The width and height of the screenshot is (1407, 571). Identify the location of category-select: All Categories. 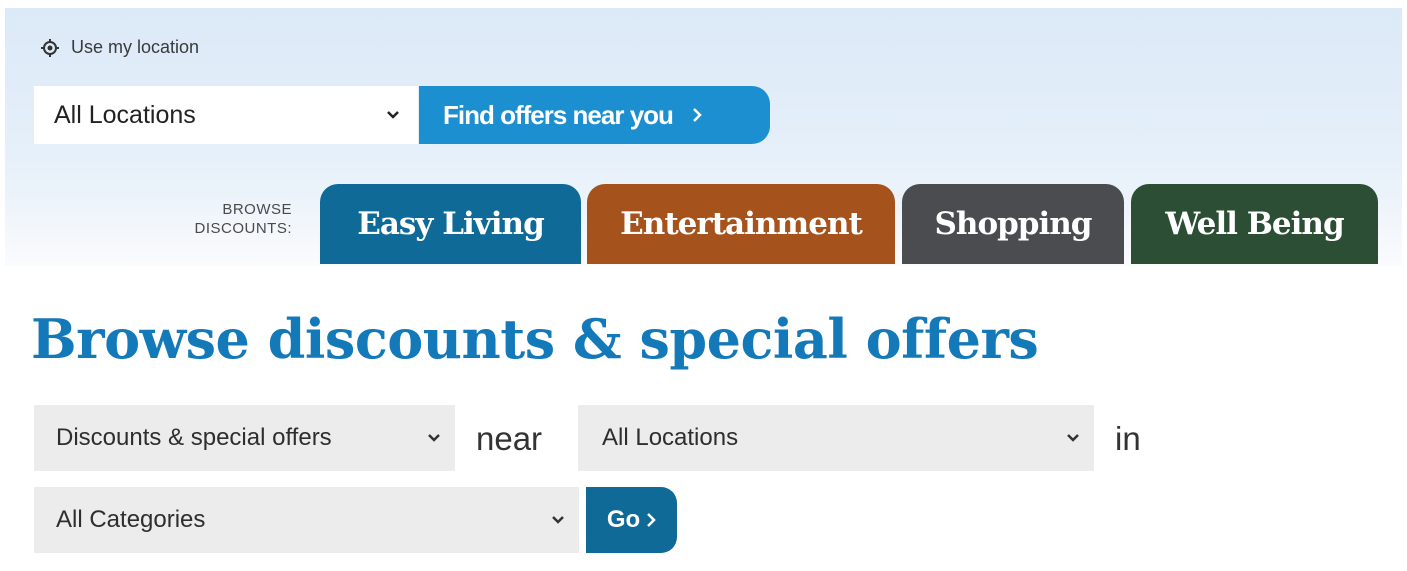
(306, 520).